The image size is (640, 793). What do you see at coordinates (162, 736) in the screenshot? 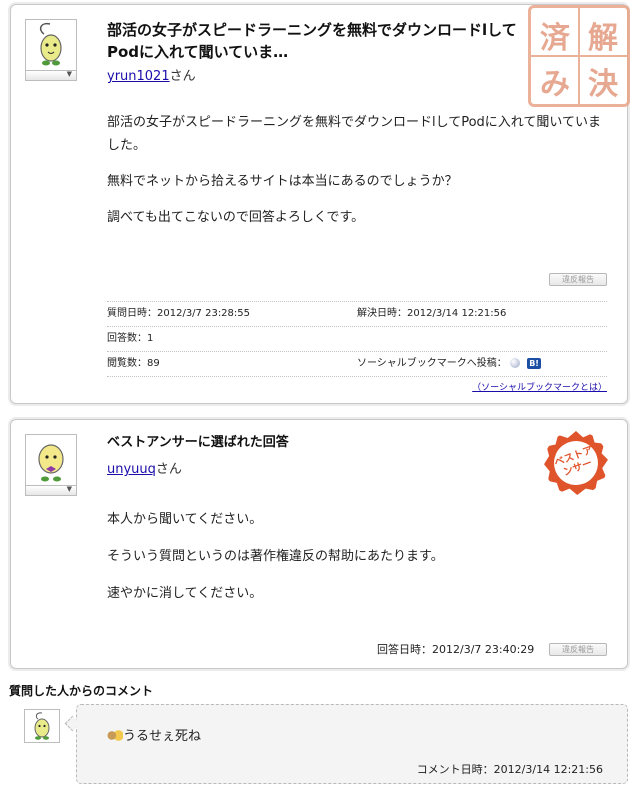
I see `comment-text: うるせぇ死ね` at bounding box center [162, 736].